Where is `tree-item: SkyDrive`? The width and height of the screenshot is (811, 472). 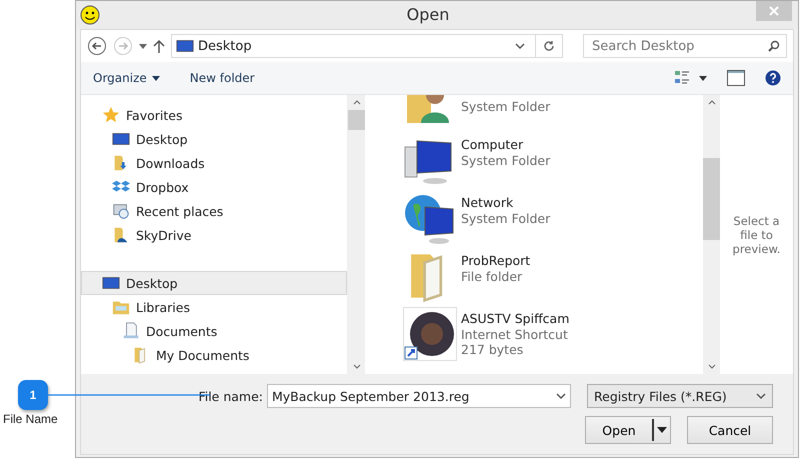 tree-item: SkyDrive is located at coordinates (214, 235).